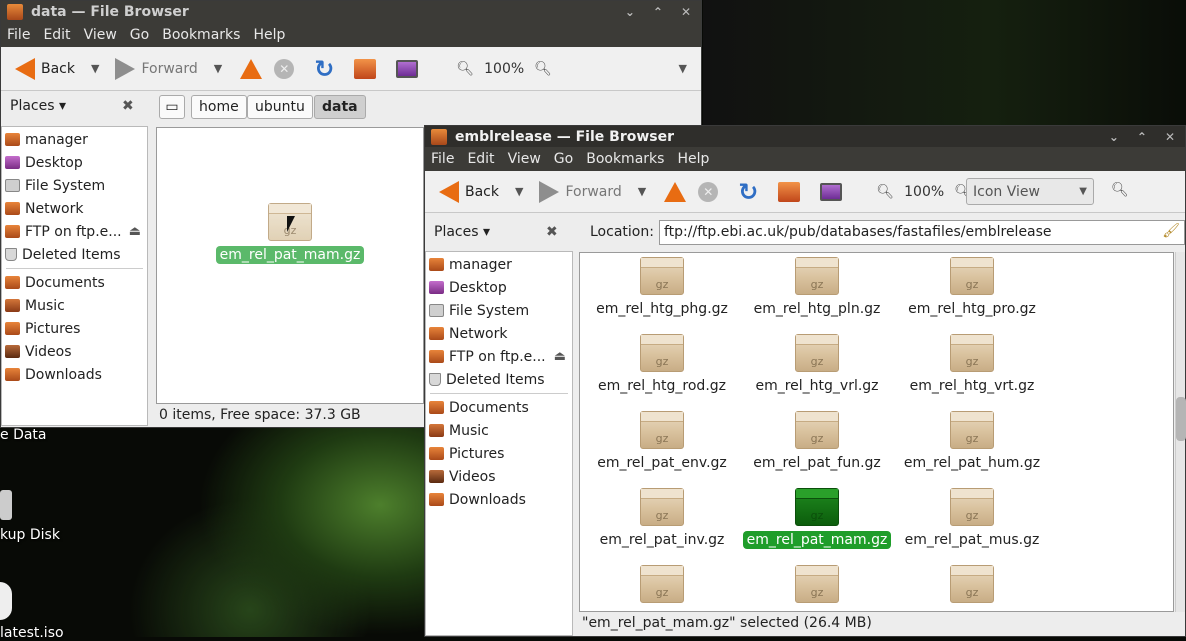  What do you see at coordinates (972, 518) in the screenshot?
I see `file-item: em_rel_pat_mus.gz` at bounding box center [972, 518].